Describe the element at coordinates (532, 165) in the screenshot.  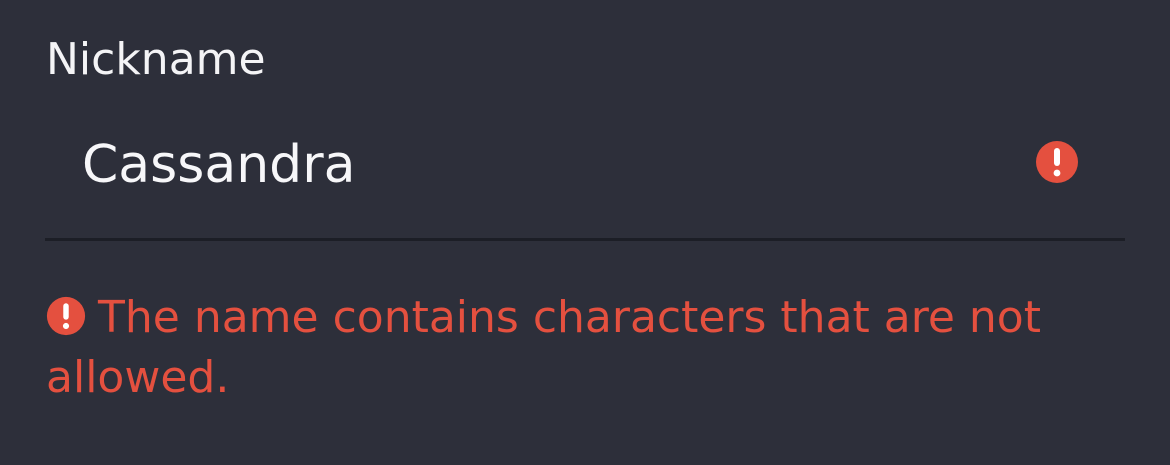
I see `nickname-input: Cassandra` at that location.